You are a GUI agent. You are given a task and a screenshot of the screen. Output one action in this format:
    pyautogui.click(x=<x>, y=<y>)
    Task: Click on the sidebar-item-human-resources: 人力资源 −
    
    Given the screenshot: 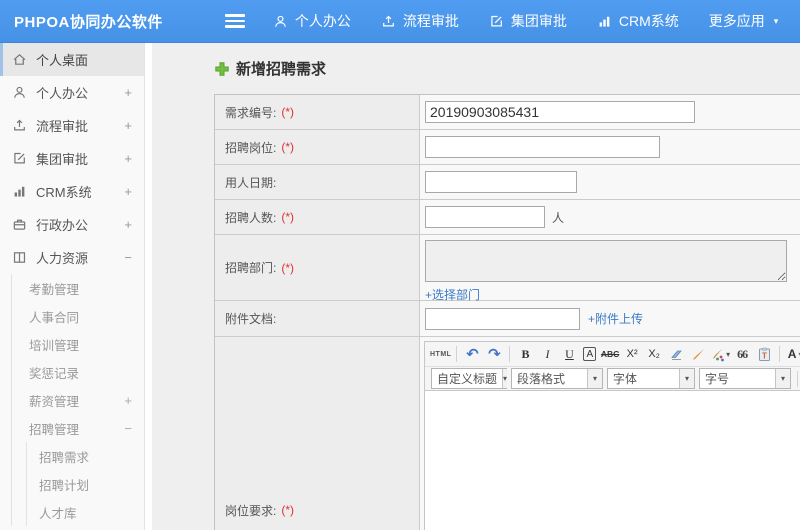 What is the action you would take?
    pyautogui.click(x=72, y=257)
    